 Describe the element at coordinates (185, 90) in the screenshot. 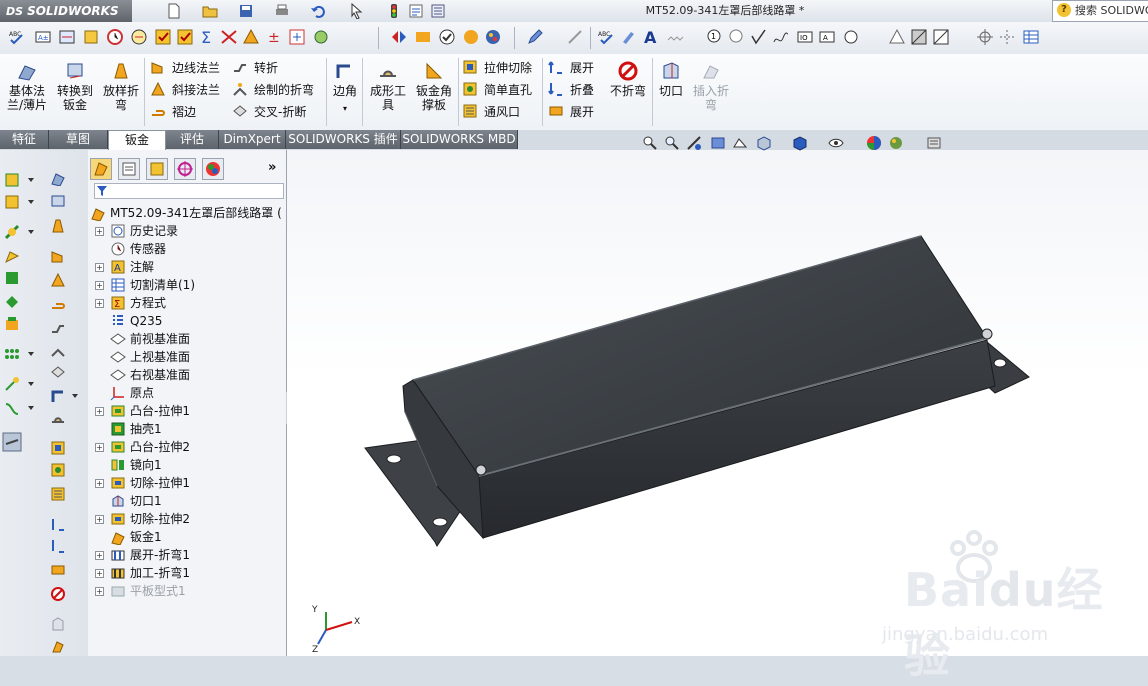

I see `miter-flange-button: 斜接法兰` at that location.